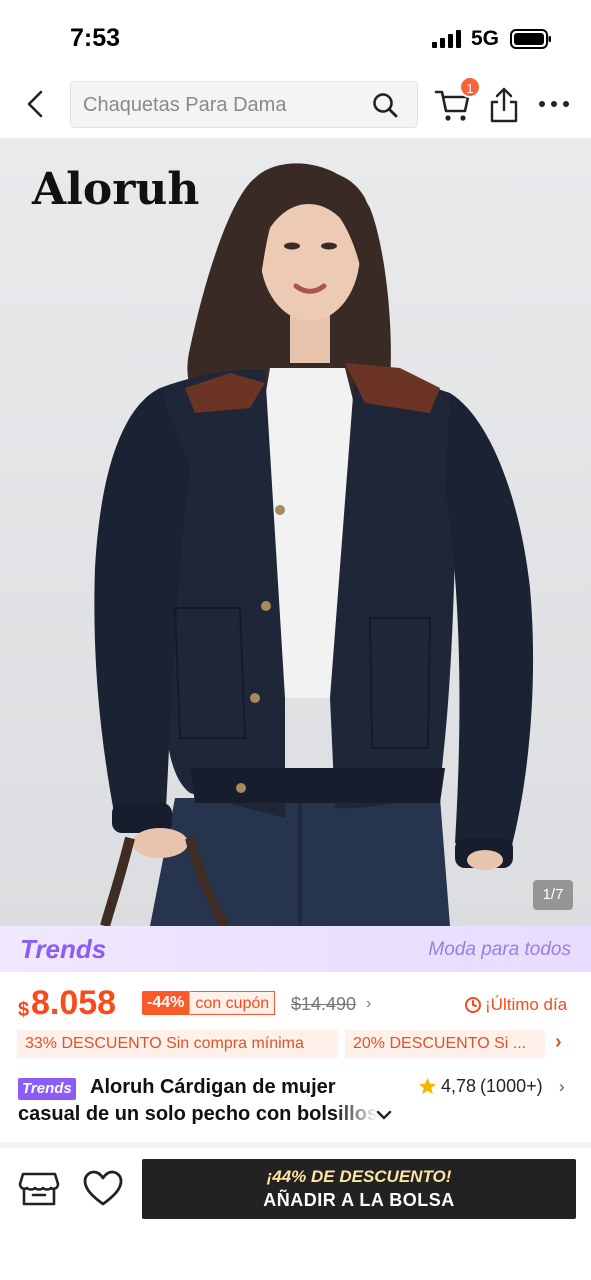 Image resolution: width=591 pixels, height=1280 pixels. Describe the element at coordinates (511, 1086) in the screenshot. I see `rating-count: (1000+)` at that location.